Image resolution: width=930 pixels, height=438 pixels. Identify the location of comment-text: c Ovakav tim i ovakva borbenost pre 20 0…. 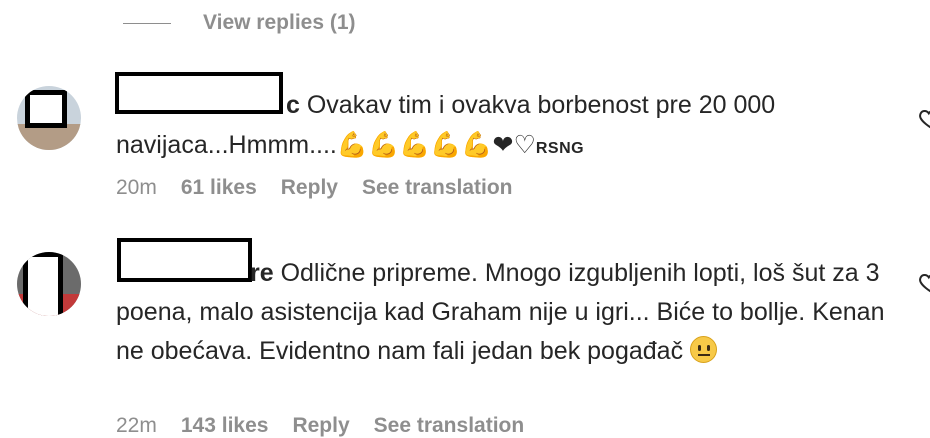
(476, 127).